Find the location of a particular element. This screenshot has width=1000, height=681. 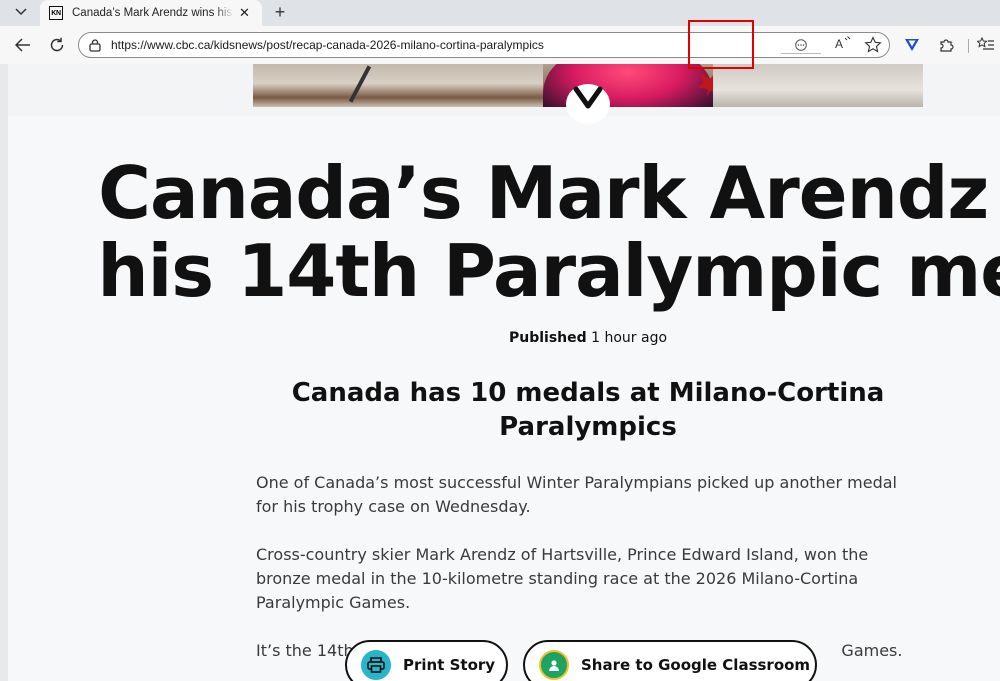

extensions-button is located at coordinates (946, 45).